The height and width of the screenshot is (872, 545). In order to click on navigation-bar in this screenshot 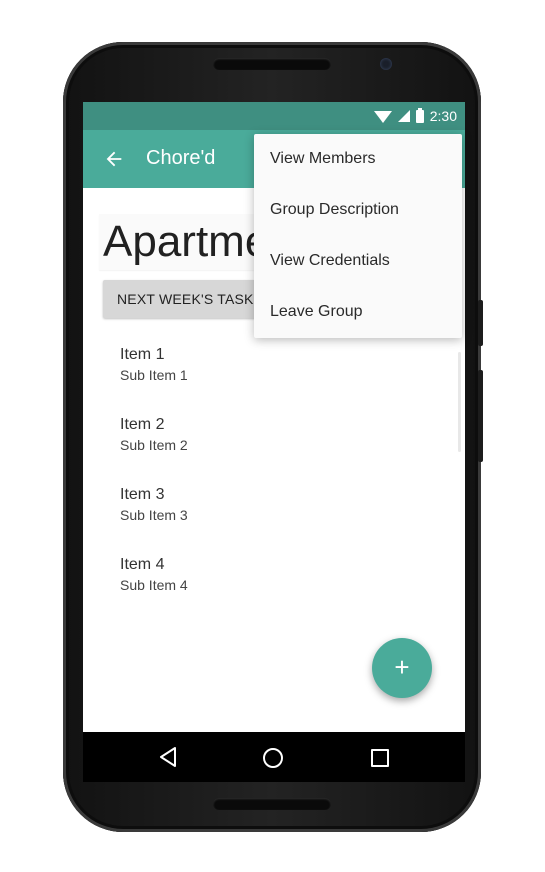, I will do `click(274, 757)`.